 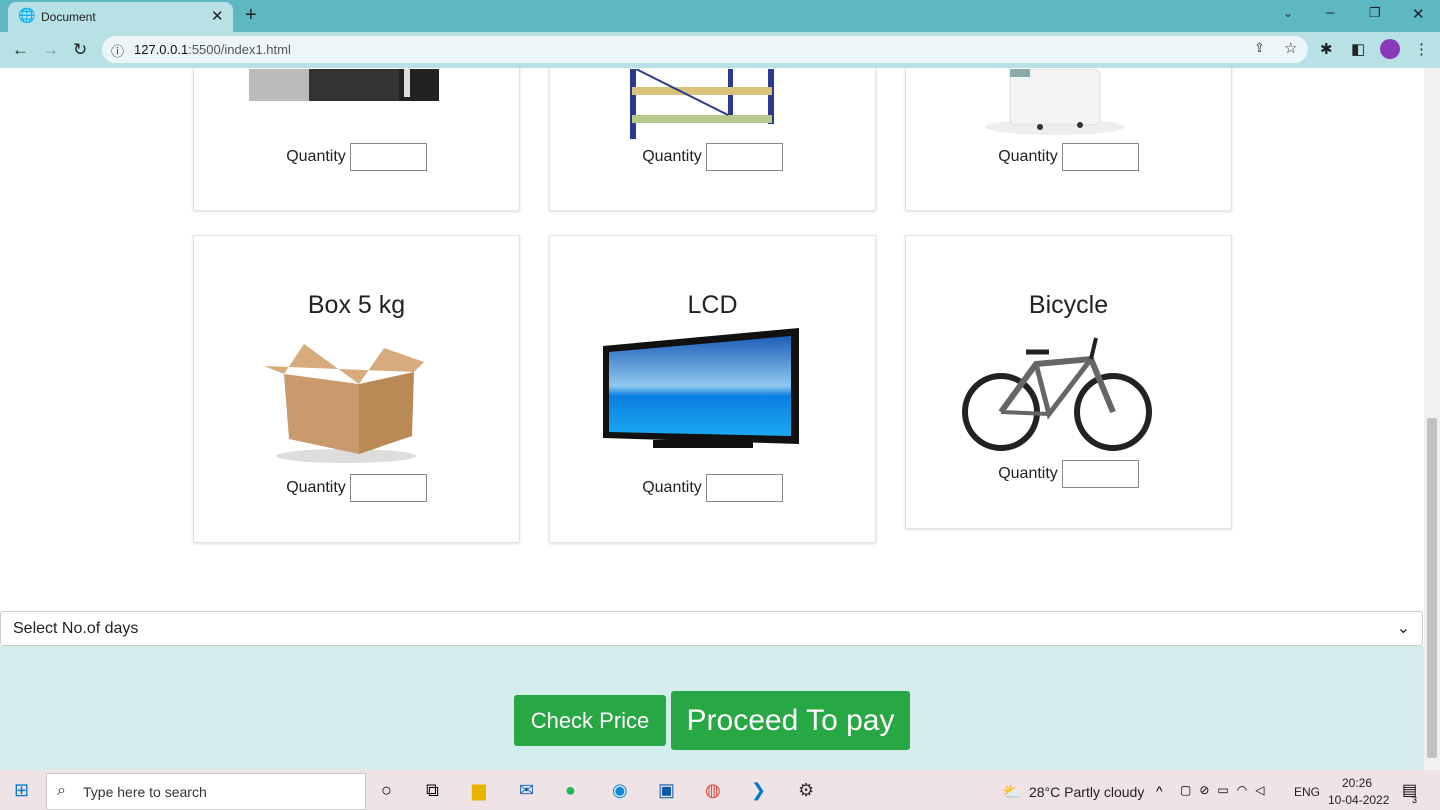 What do you see at coordinates (61, 790) in the screenshot?
I see `search-icon: ⌕` at bounding box center [61, 790].